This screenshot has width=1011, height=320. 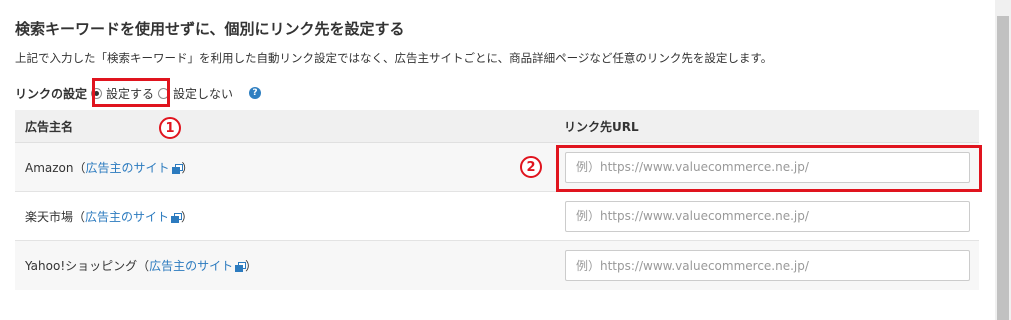 I want to click on annotation-badge-1: 1, so click(x=170, y=128).